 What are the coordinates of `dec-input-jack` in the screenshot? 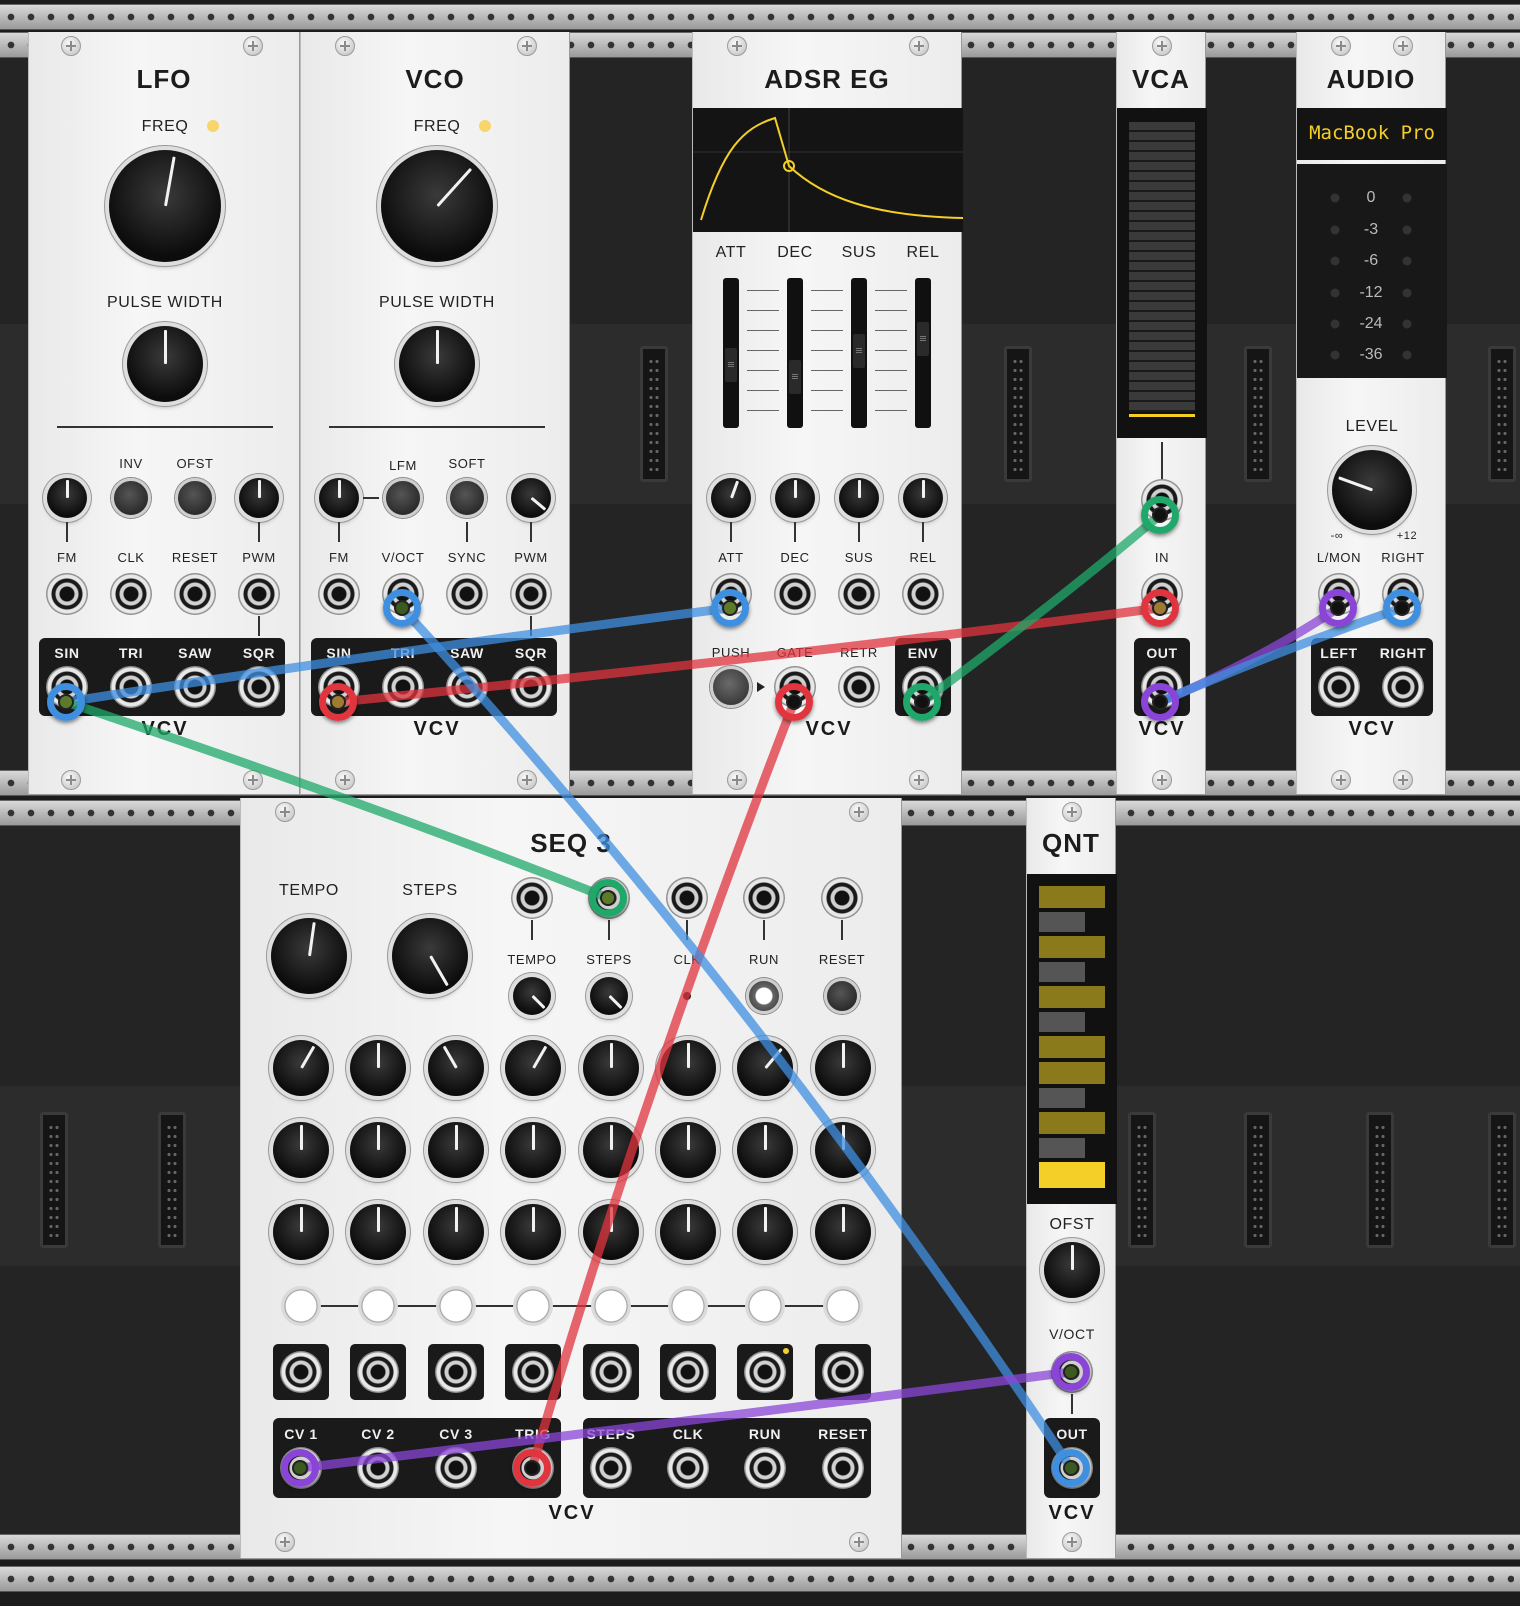 It's located at (795, 594).